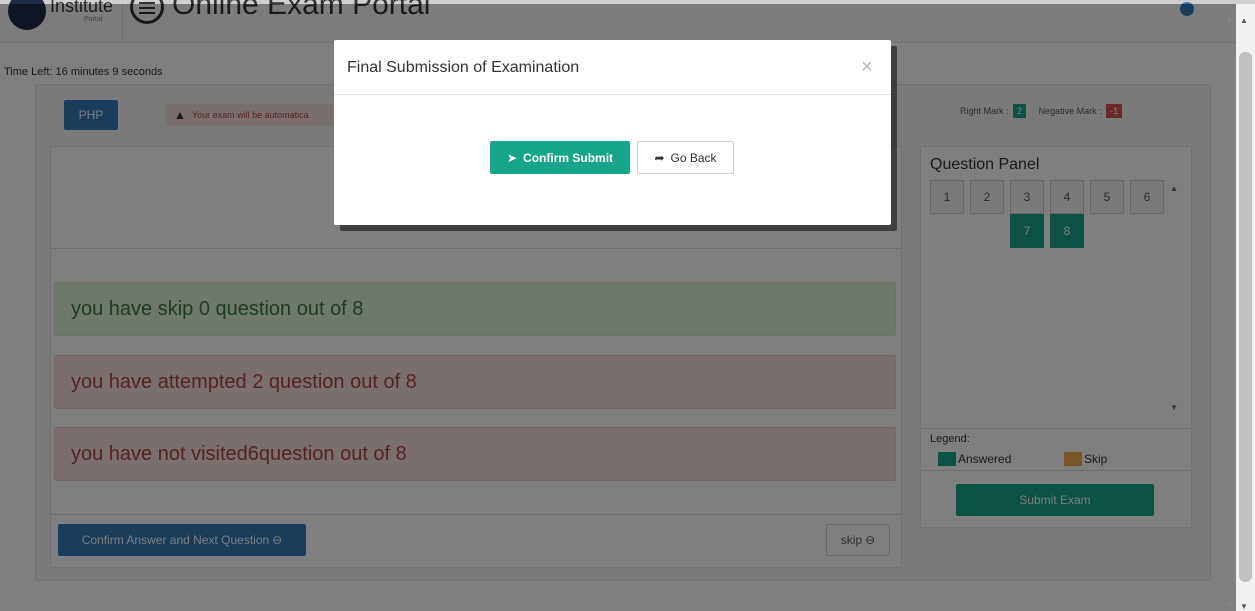 This screenshot has height=611, width=1255. What do you see at coordinates (612, 94) in the screenshot?
I see `modal-header-divider` at bounding box center [612, 94].